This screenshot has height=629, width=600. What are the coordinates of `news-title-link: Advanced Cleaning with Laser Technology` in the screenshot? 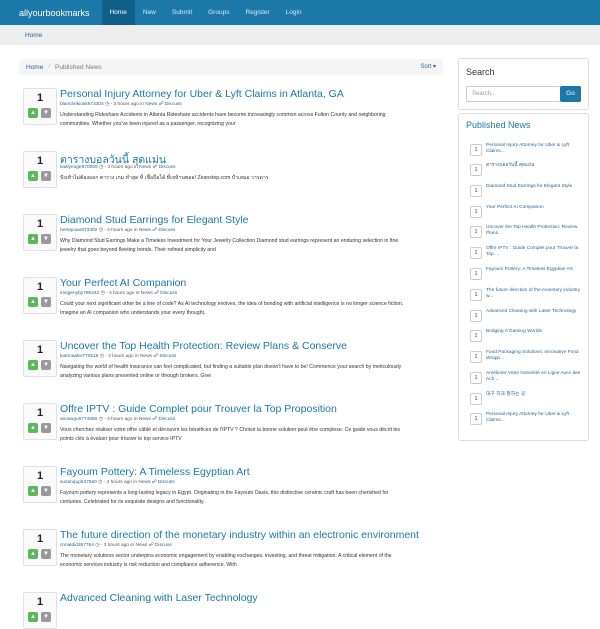 It's located at (159, 598).